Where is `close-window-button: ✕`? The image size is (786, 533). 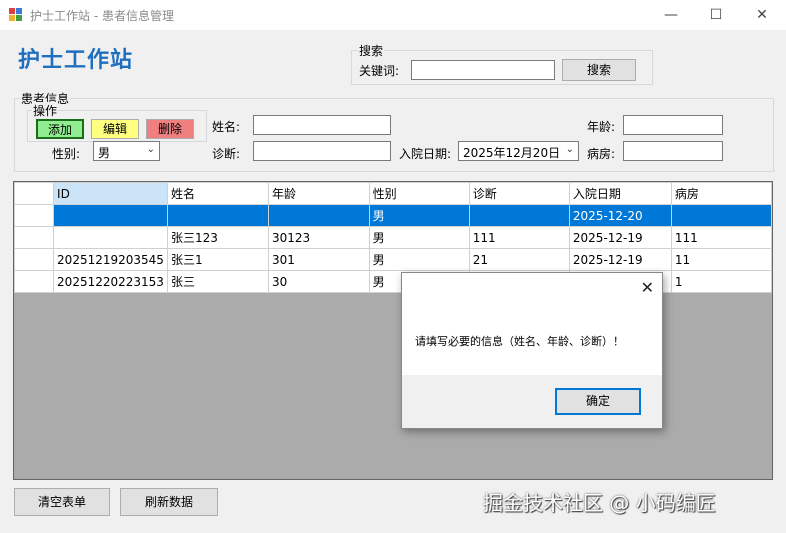
close-window-button: ✕ is located at coordinates (762, 15).